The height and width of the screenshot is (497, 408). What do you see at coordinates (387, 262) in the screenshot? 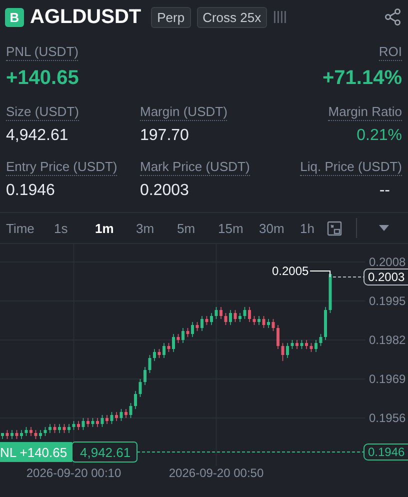
I see `price-axis-label: 0.2008` at bounding box center [387, 262].